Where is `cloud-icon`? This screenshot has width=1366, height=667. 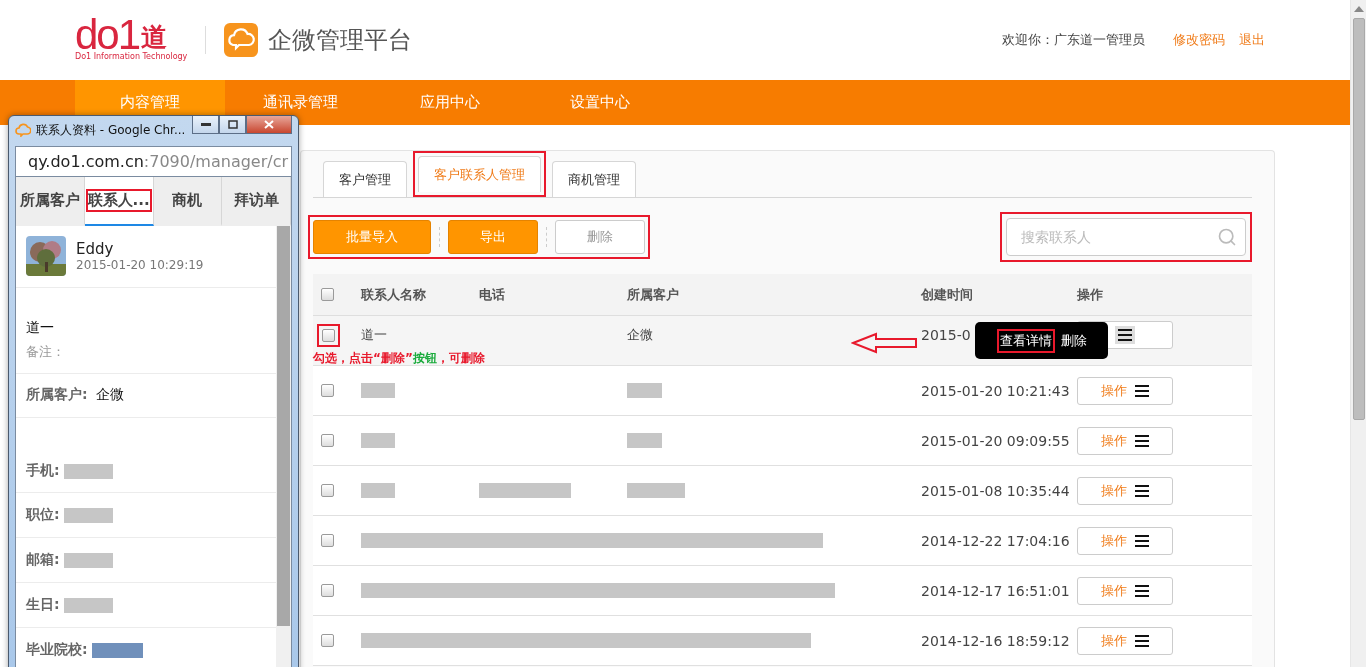
cloud-icon is located at coordinates (23, 130).